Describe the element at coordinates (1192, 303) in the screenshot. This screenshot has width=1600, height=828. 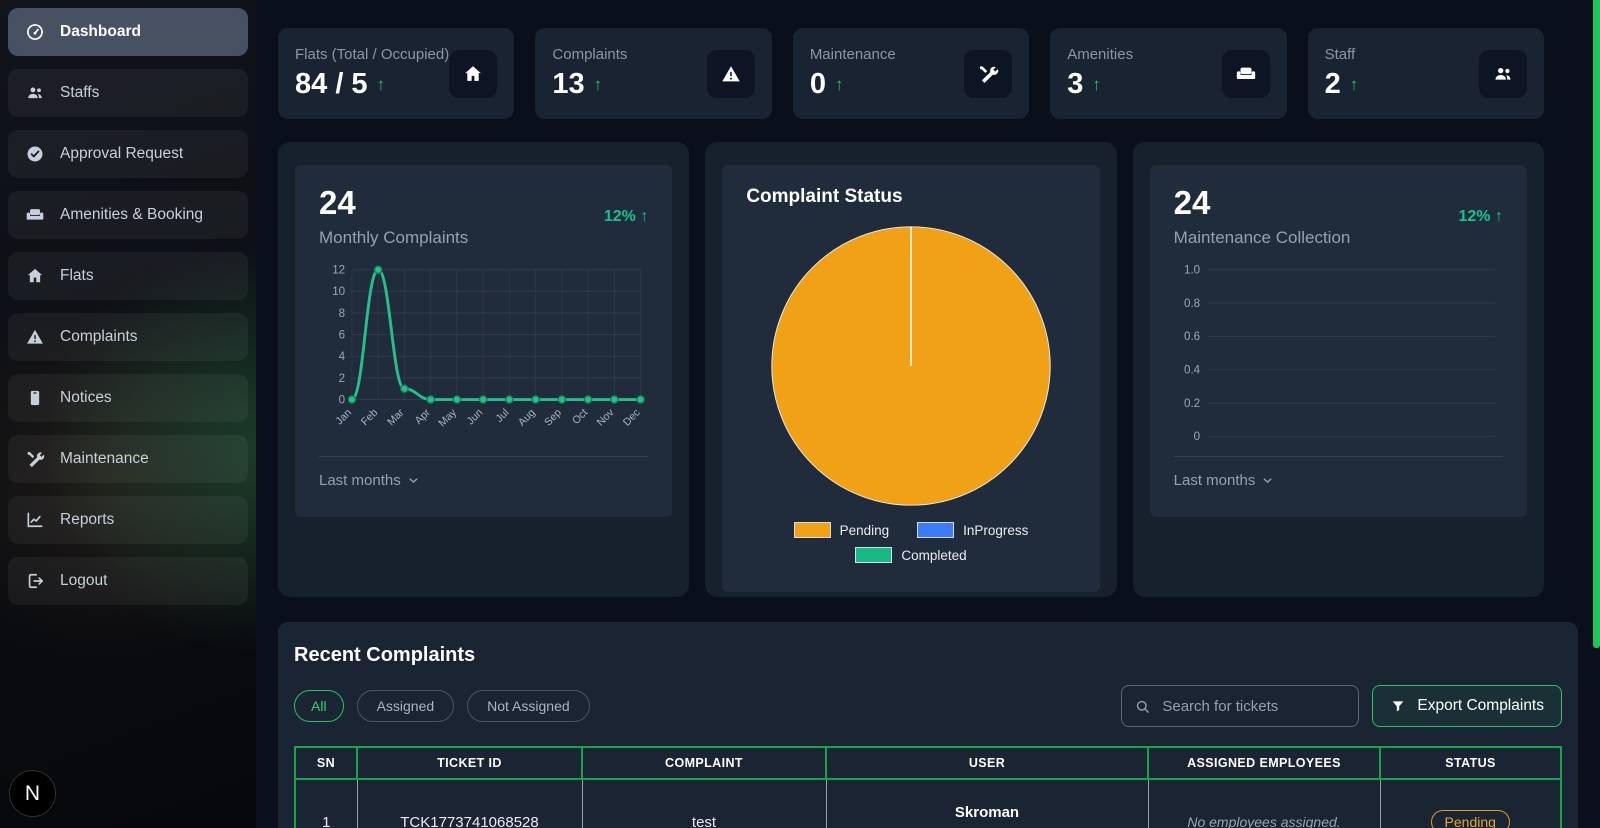
I see `svg-text: 0.8` at that location.